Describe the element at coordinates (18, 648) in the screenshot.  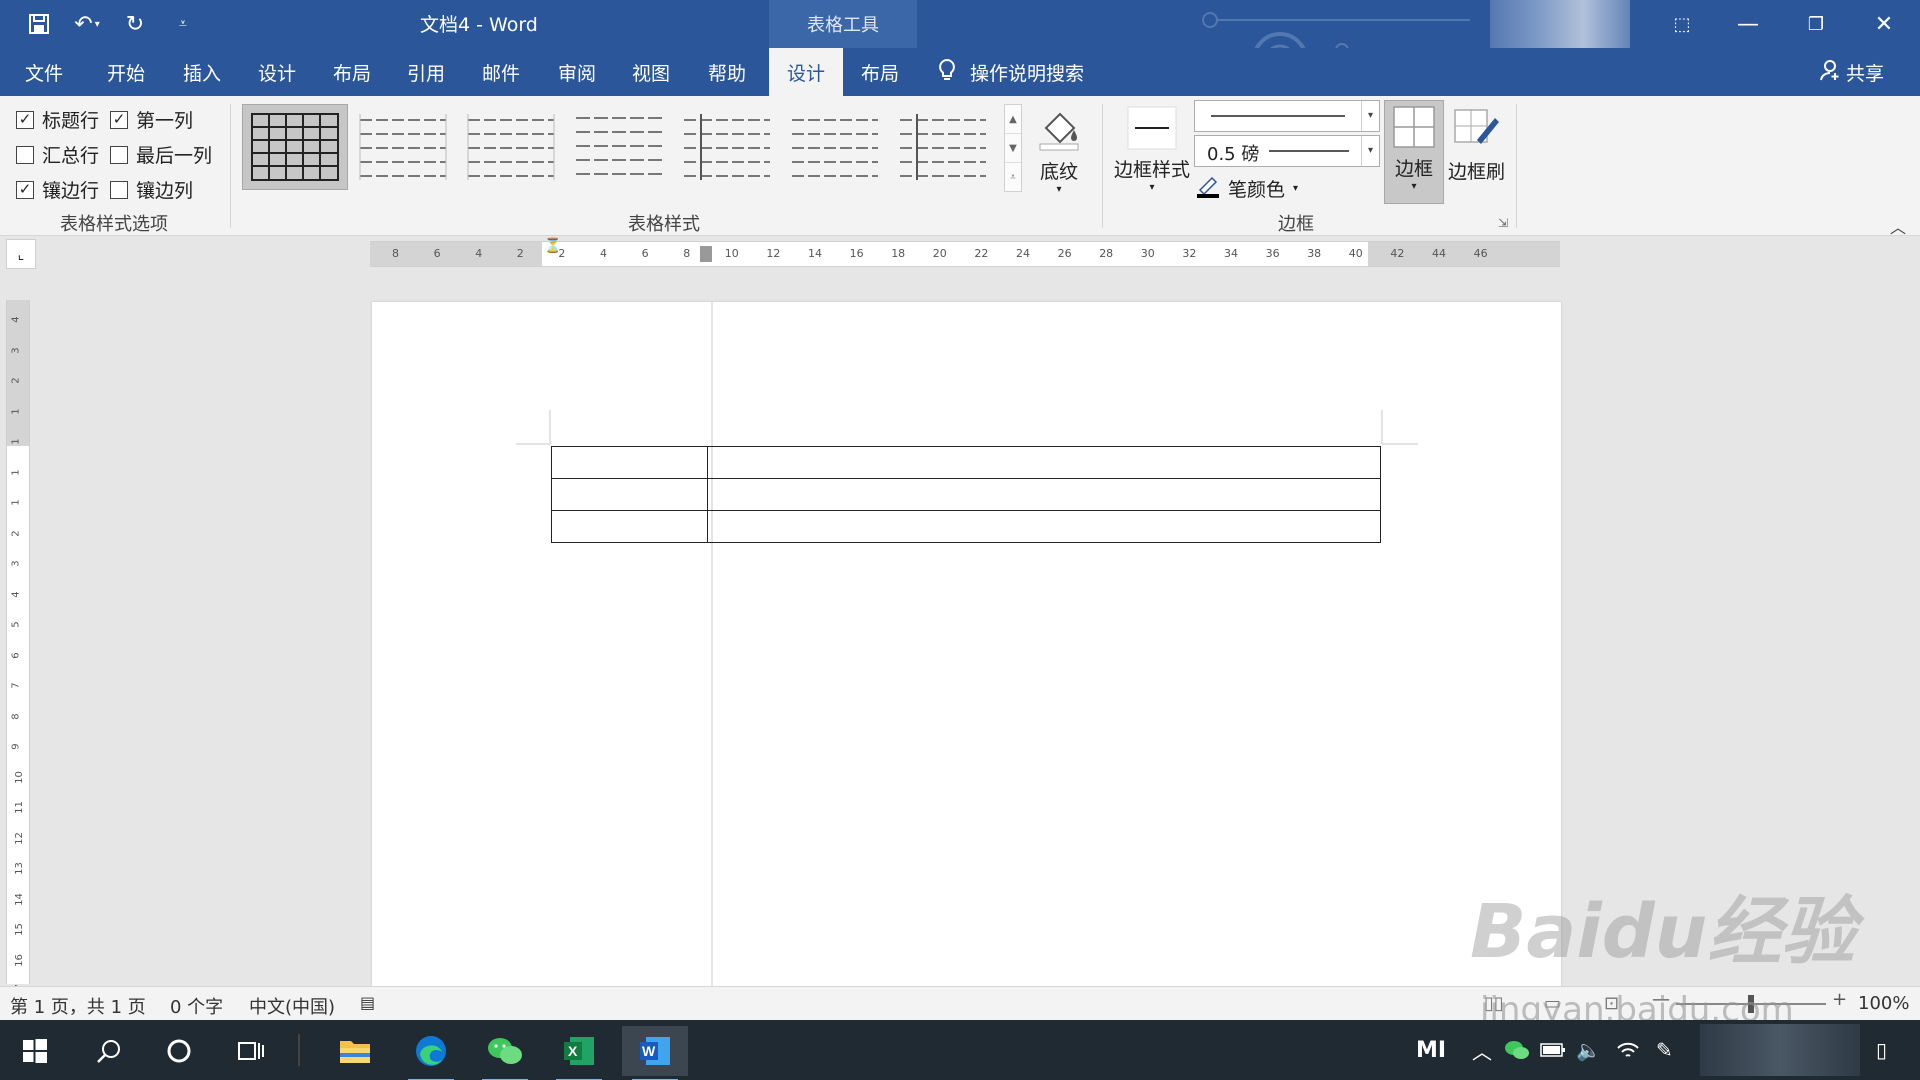
I see `vertical-ruler: 4321111234567891011121314151617` at that location.